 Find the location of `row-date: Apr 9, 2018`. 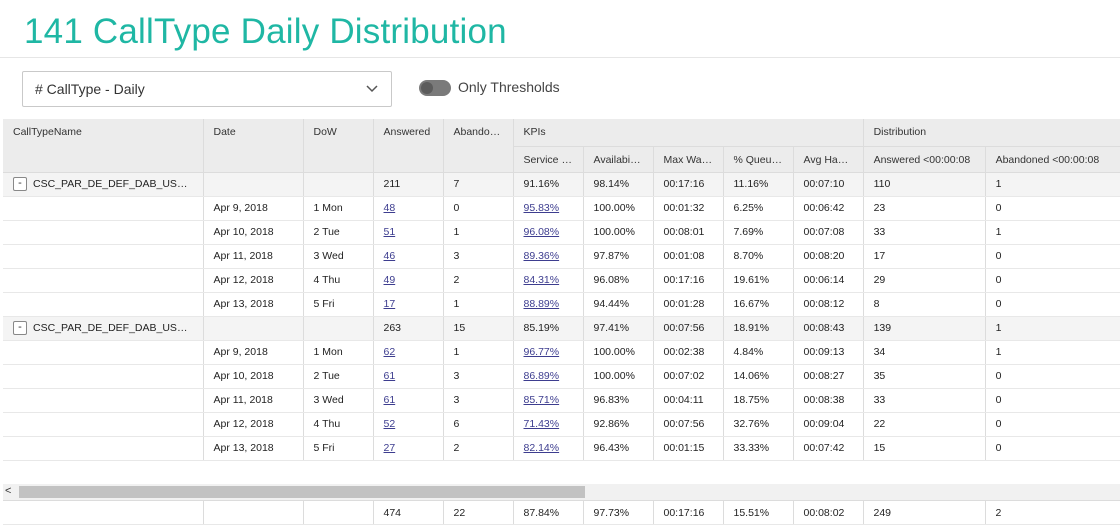

row-date: Apr 9, 2018 is located at coordinates (253, 208).